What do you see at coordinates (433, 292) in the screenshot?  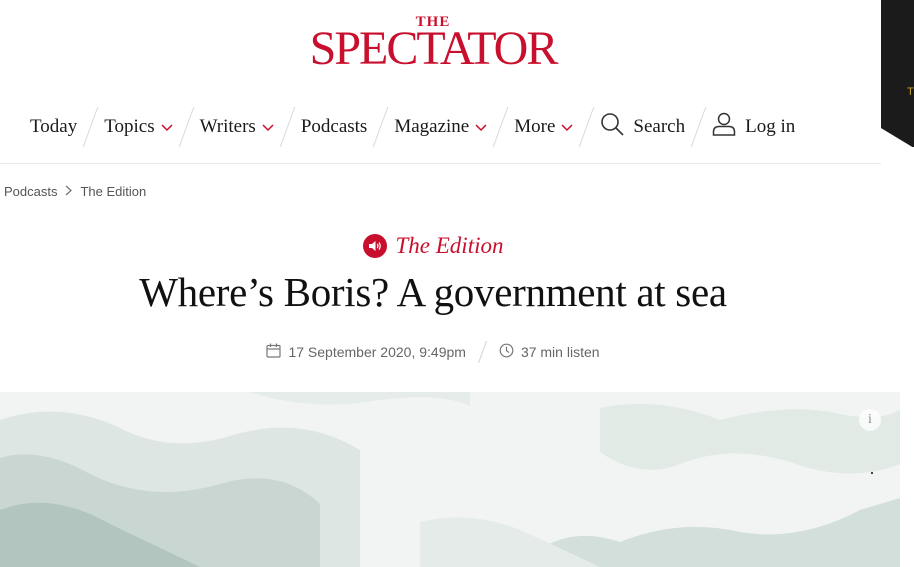 I see `article-title: Where’s Boris? A government at sea` at bounding box center [433, 292].